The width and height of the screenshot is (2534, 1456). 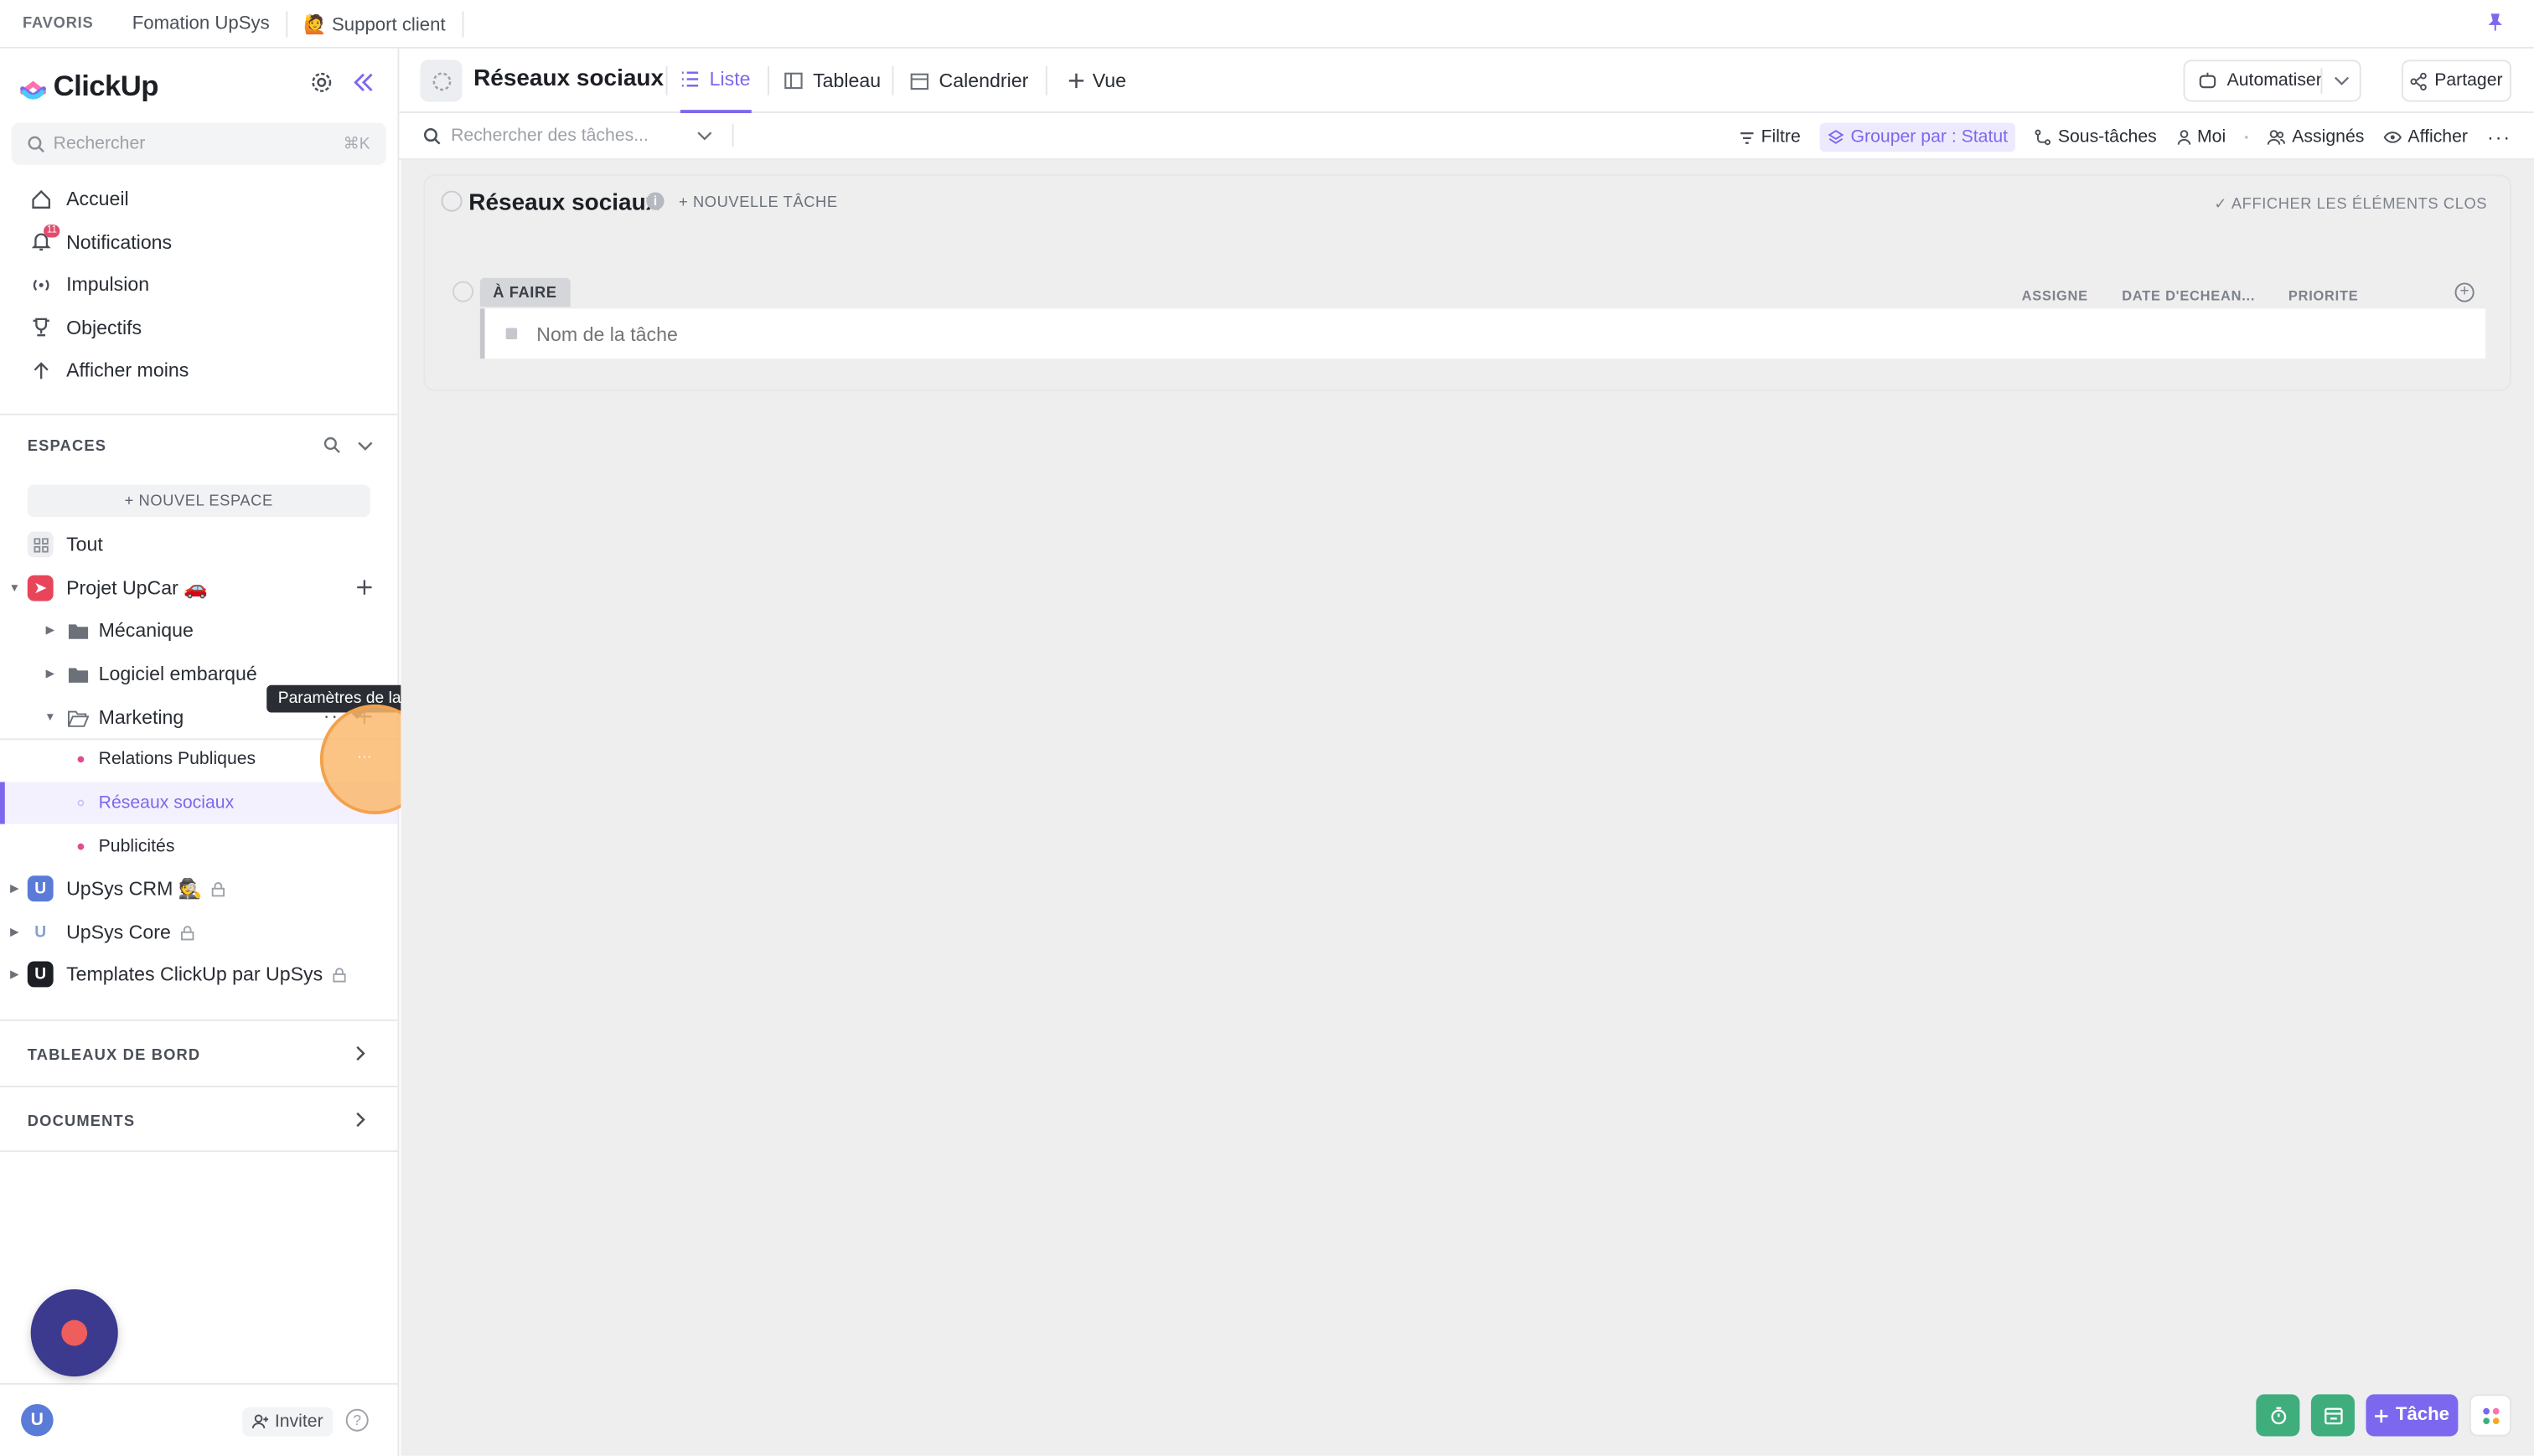 I want to click on assignees-label: Assignés, so click(x=2328, y=137).